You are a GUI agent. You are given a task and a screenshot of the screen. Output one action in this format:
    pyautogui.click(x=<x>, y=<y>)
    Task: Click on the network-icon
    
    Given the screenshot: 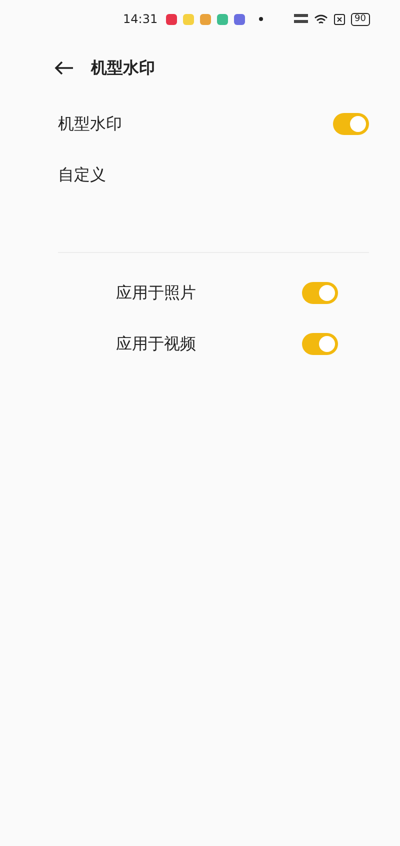 What is the action you would take?
    pyautogui.click(x=301, y=19)
    